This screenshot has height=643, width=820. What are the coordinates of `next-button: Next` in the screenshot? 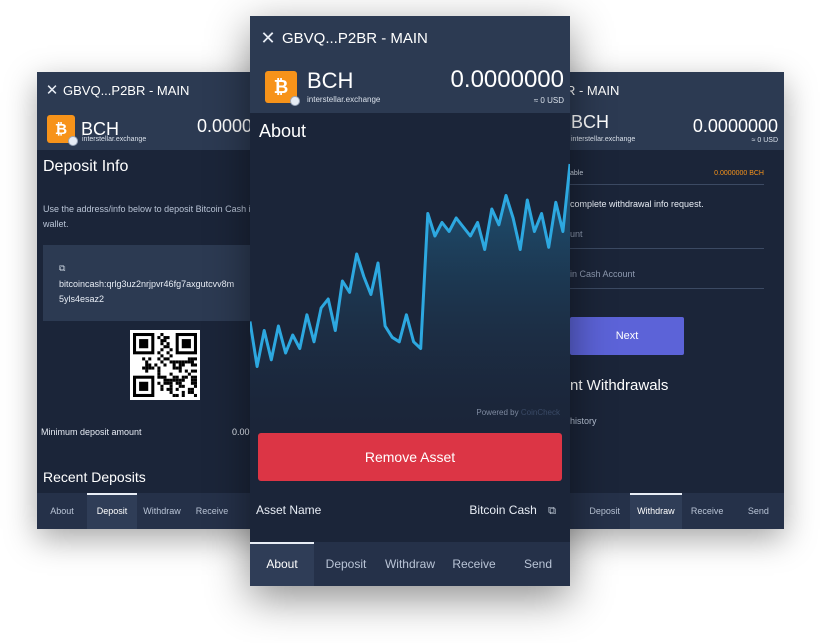 It's located at (627, 336).